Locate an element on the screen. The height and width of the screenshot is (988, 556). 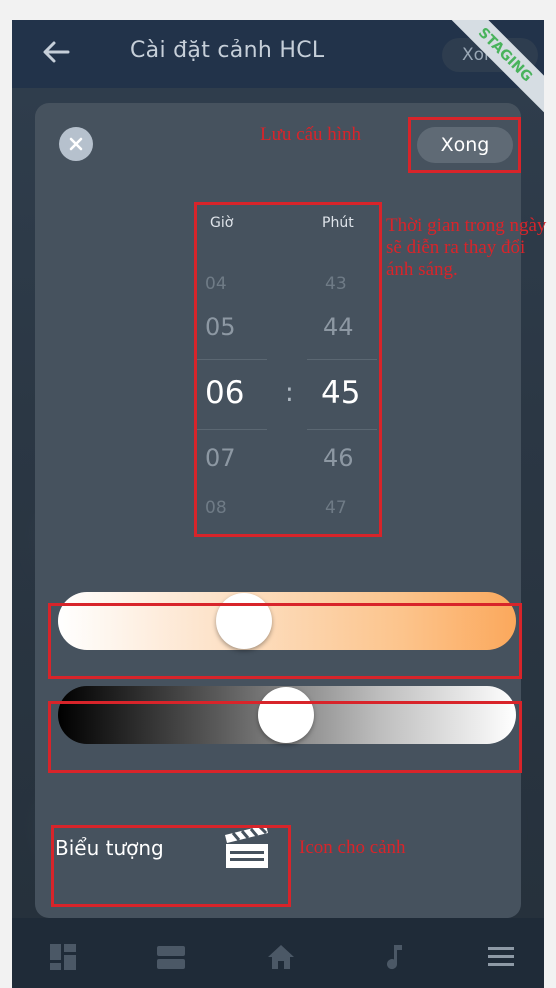
close-button is located at coordinates (76, 144).